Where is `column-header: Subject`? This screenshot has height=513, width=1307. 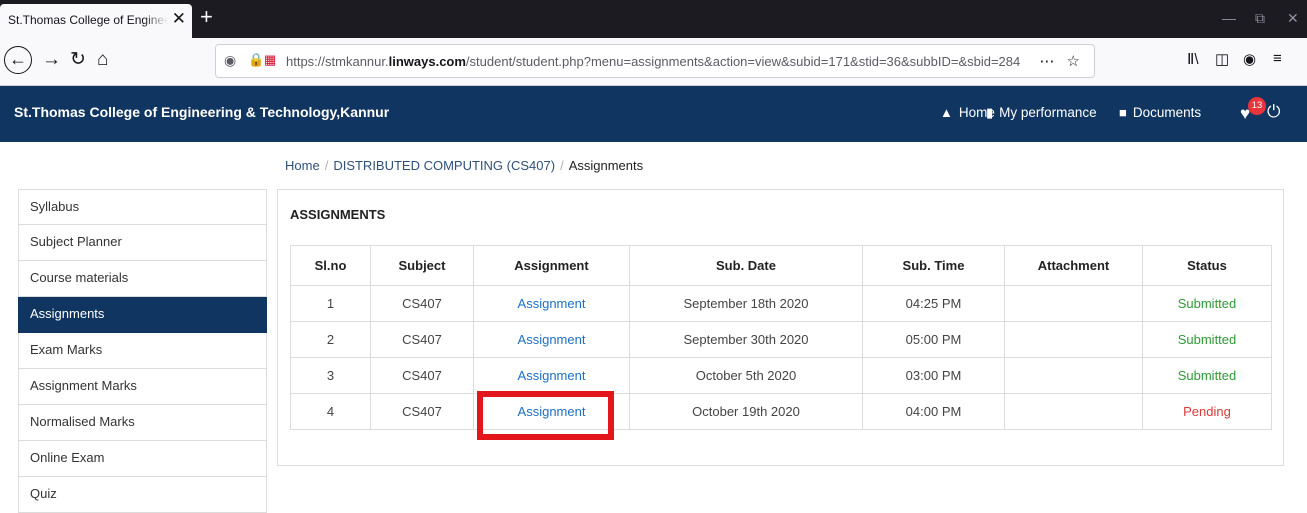 column-header: Subject is located at coordinates (422, 265).